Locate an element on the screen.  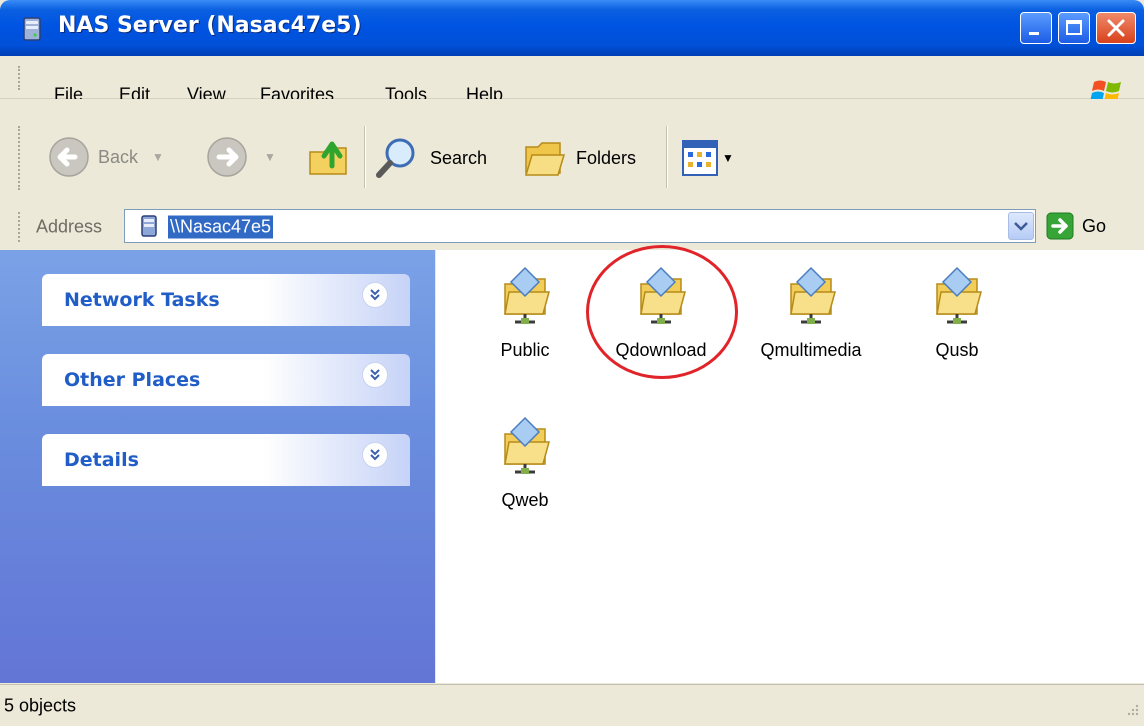
other-places-title: Other Places is located at coordinates (132, 380).